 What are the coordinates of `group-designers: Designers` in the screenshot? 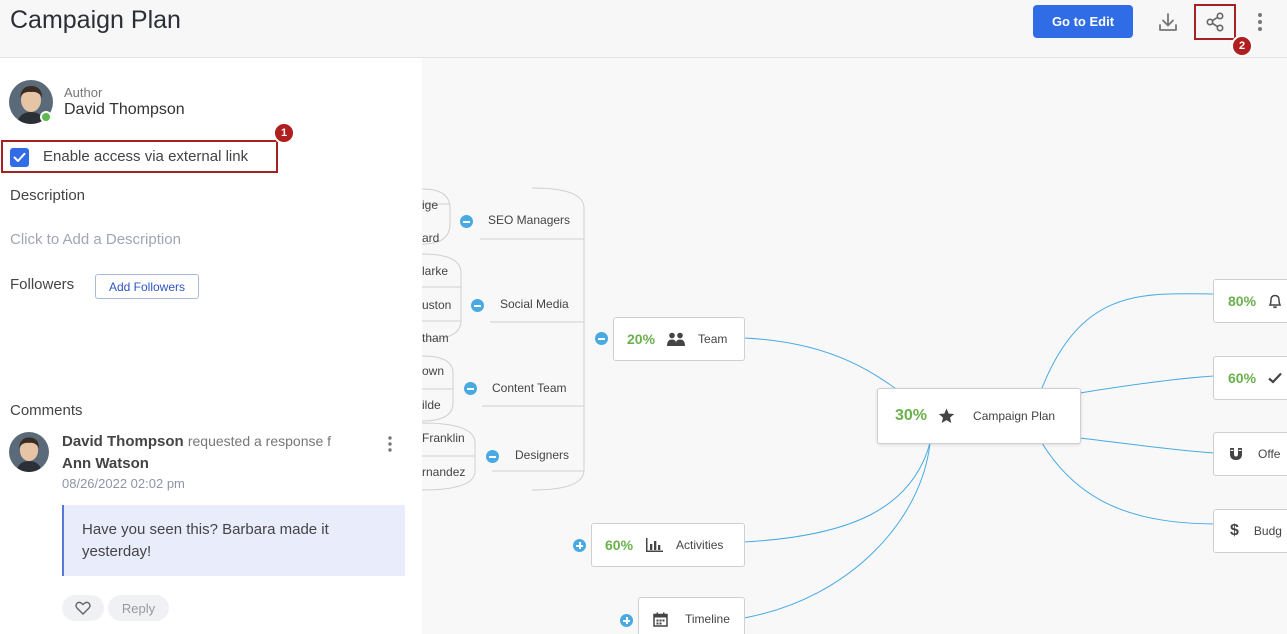 It's located at (542, 455).